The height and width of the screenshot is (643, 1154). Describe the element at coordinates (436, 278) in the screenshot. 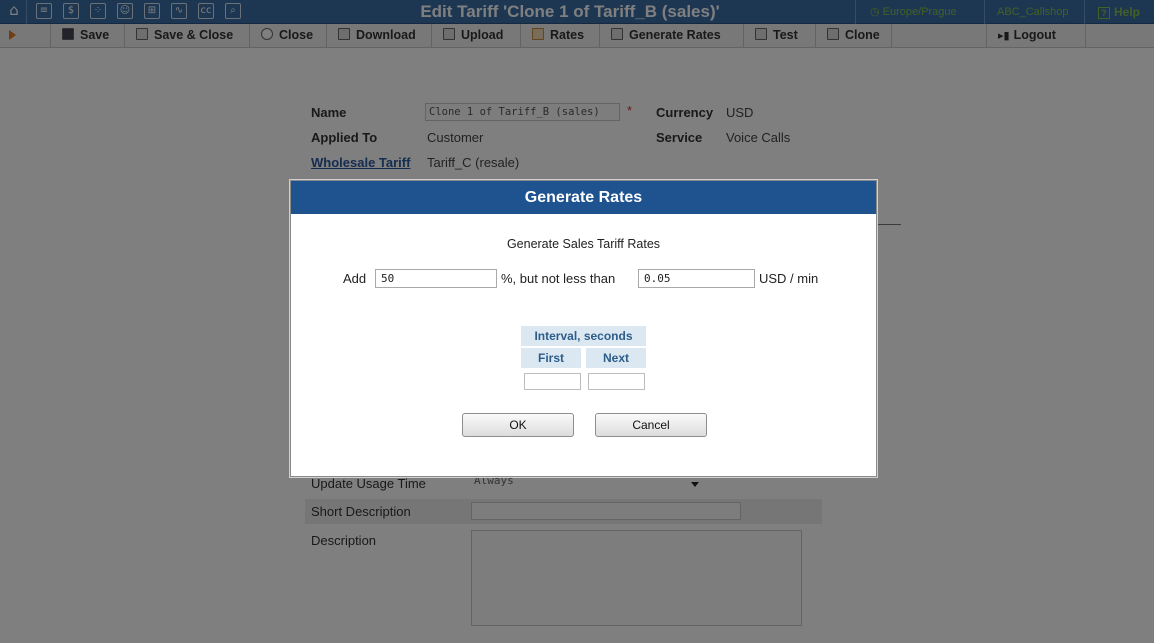

I see `add-percent-input: 50` at that location.